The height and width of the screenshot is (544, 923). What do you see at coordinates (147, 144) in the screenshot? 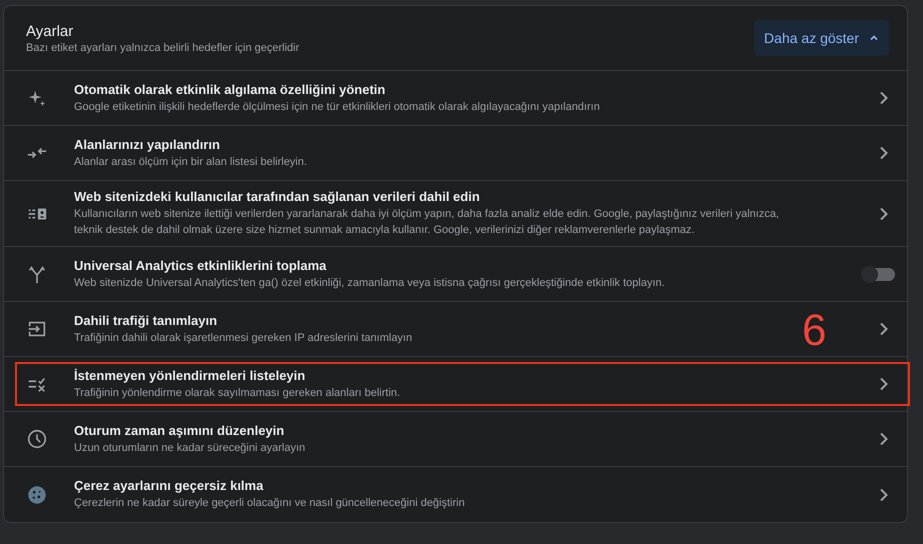
I see `row-title: Alanlarınızı yapılandırın` at bounding box center [147, 144].